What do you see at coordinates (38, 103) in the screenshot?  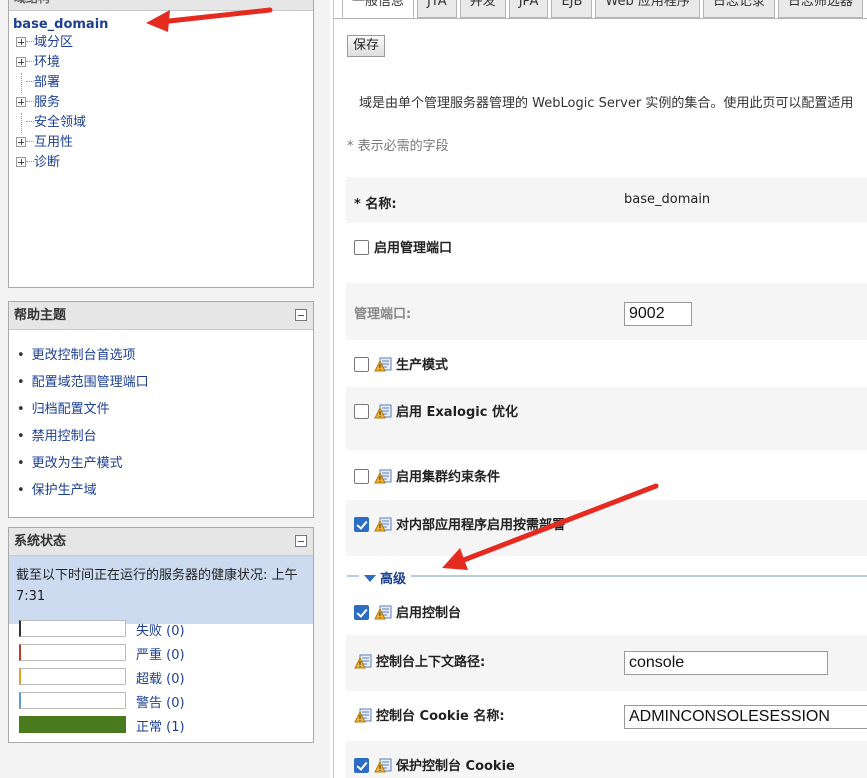 I see `tree-item-services: 服务` at bounding box center [38, 103].